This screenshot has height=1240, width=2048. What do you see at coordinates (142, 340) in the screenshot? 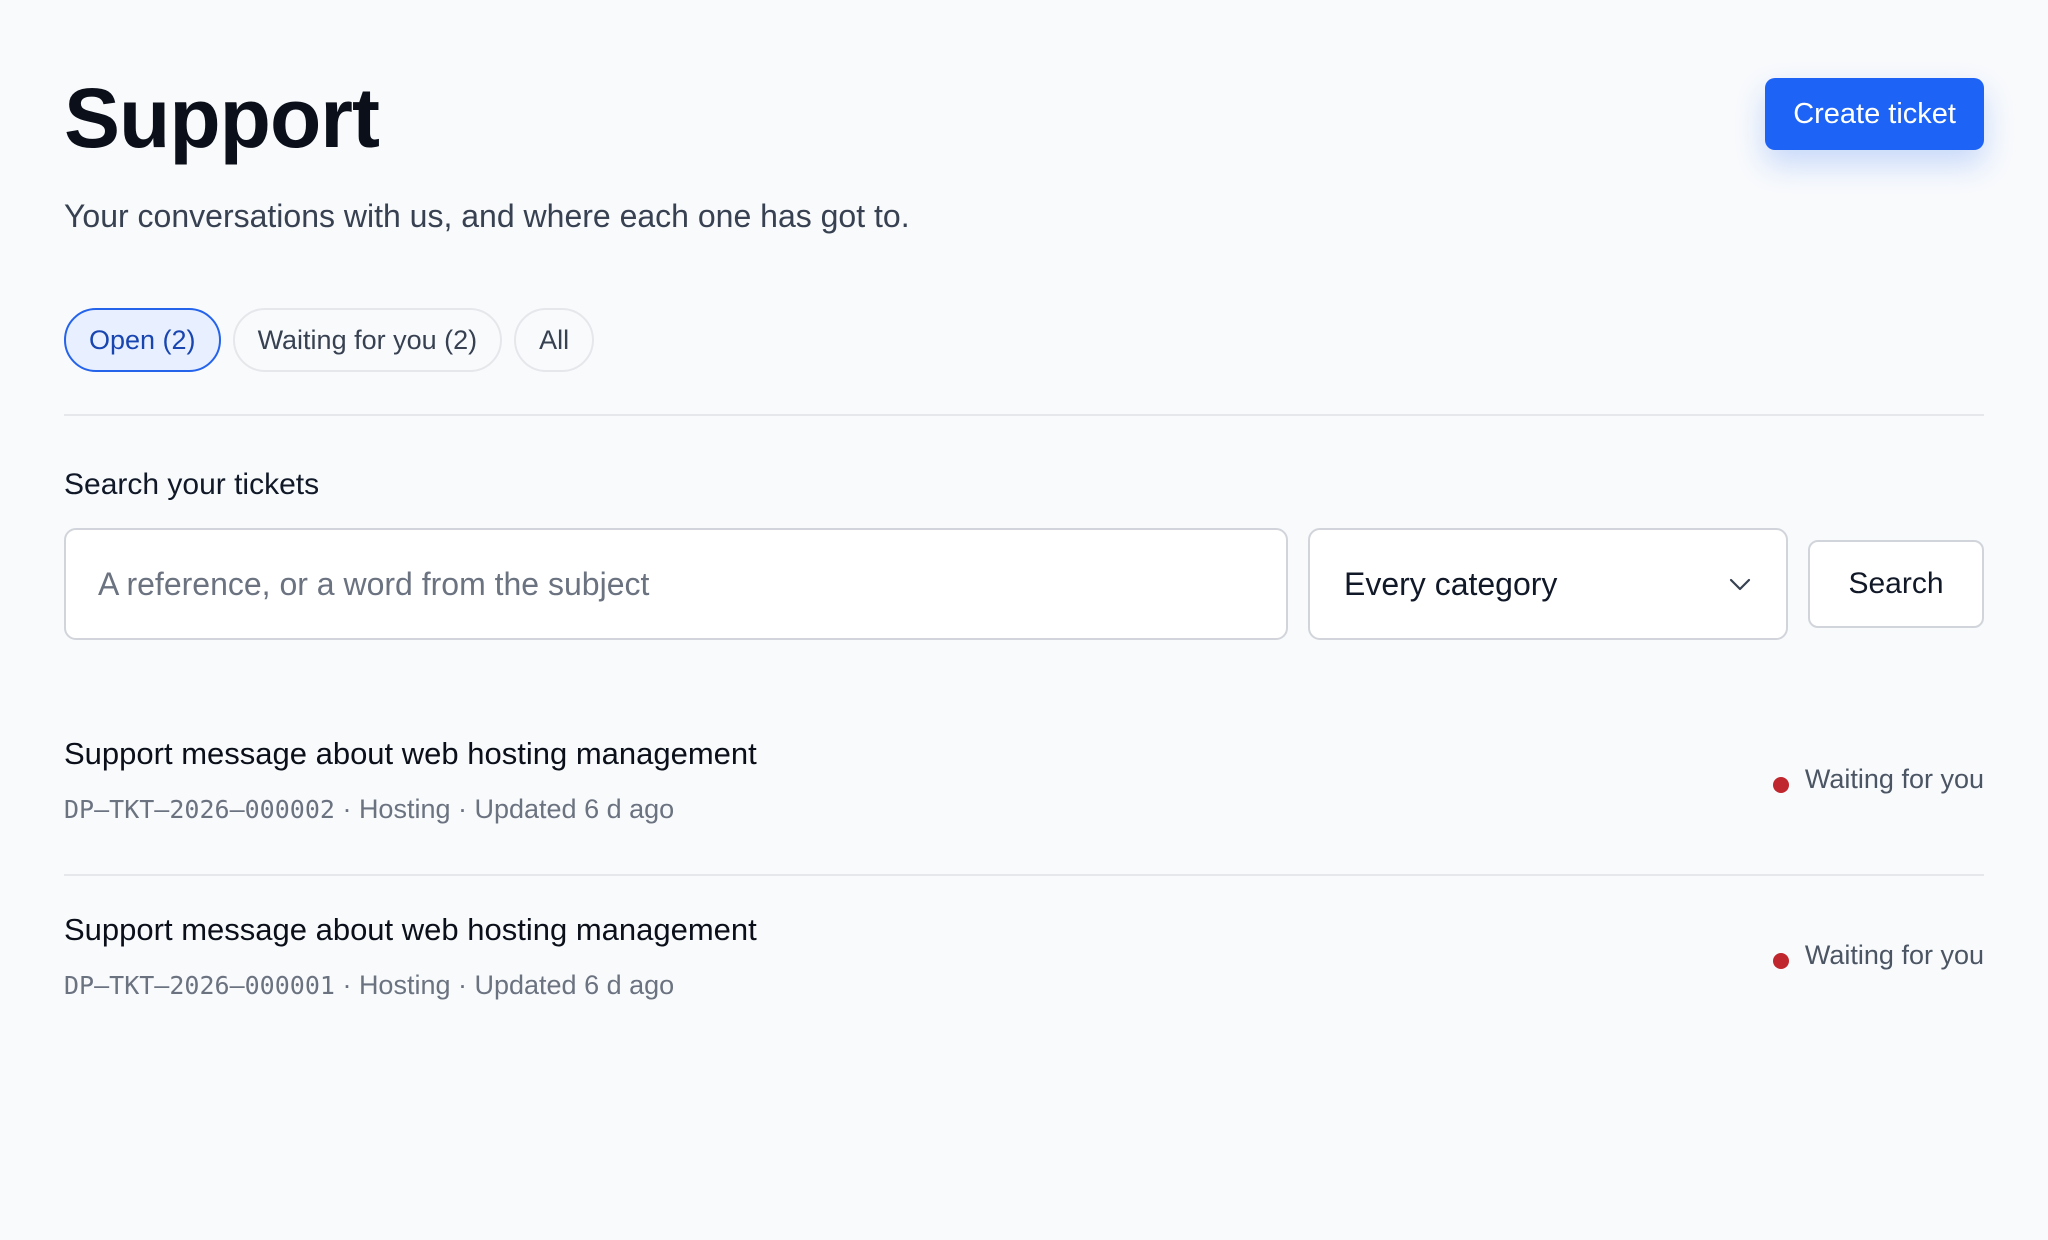
I see `tab-open: Open (2)` at bounding box center [142, 340].